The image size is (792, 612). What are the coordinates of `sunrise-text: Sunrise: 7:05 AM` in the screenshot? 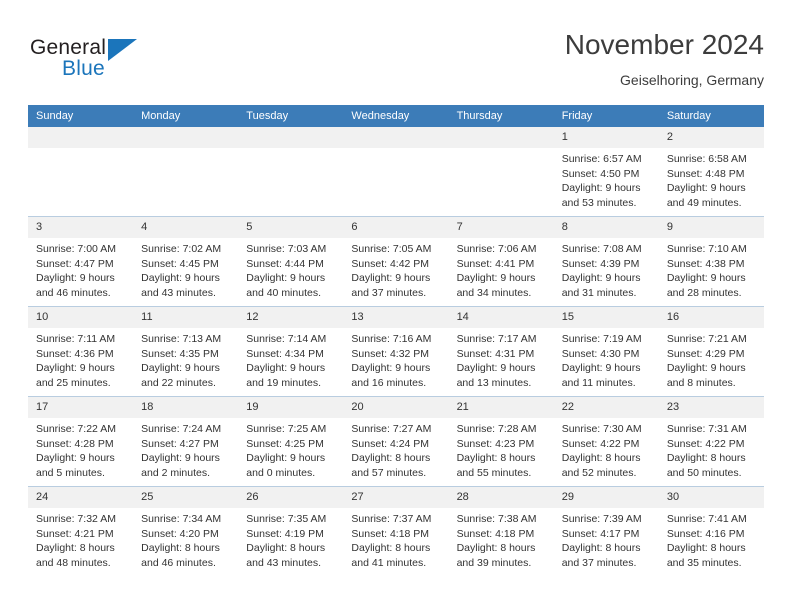 It's located at (391, 249).